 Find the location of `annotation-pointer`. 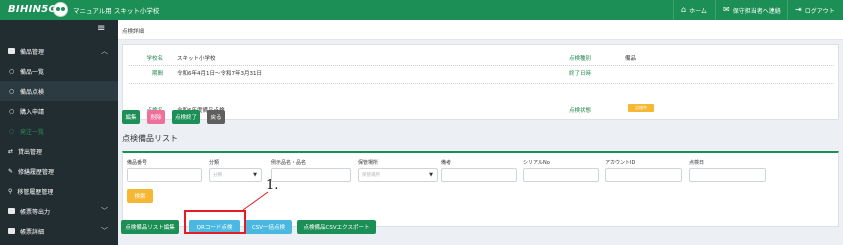

annotation-pointer is located at coordinates (255, 201).